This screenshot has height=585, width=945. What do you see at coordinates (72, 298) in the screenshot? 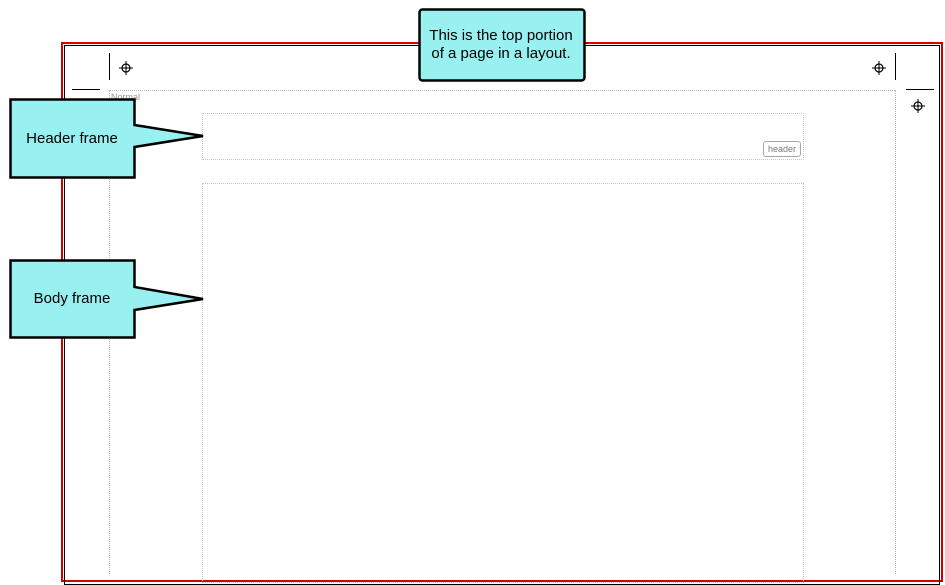
I see `body-frame-callout-text: Body frame` at bounding box center [72, 298].